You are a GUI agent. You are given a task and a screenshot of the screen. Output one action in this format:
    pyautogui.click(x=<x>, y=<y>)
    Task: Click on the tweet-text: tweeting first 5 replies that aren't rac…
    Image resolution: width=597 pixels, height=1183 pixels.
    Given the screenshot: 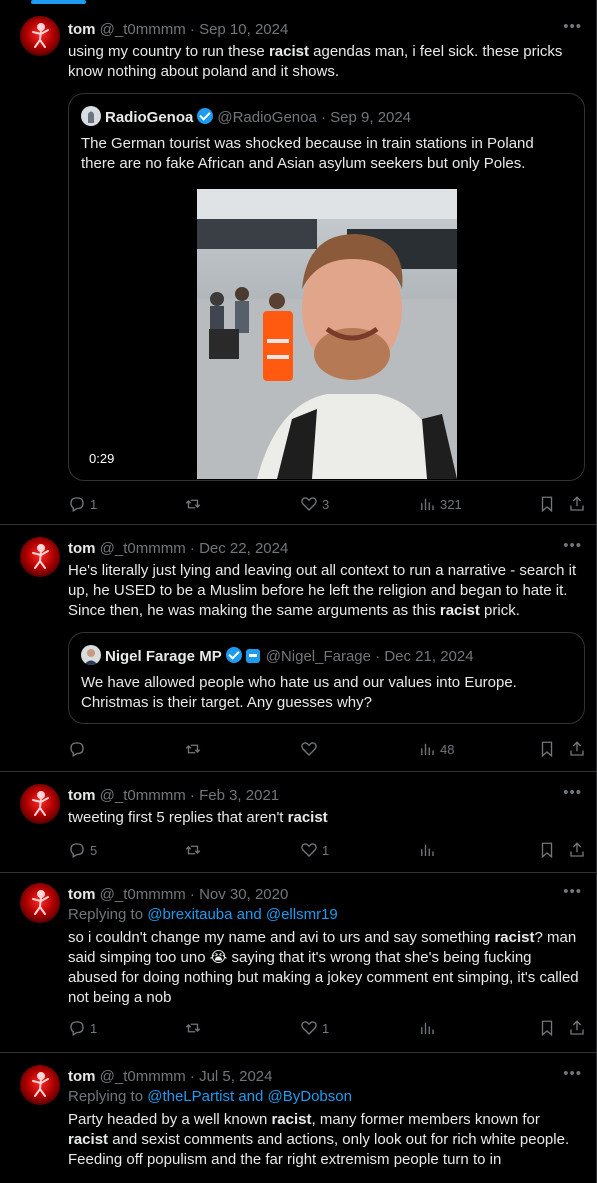 What is the action you would take?
    pyautogui.click(x=198, y=817)
    